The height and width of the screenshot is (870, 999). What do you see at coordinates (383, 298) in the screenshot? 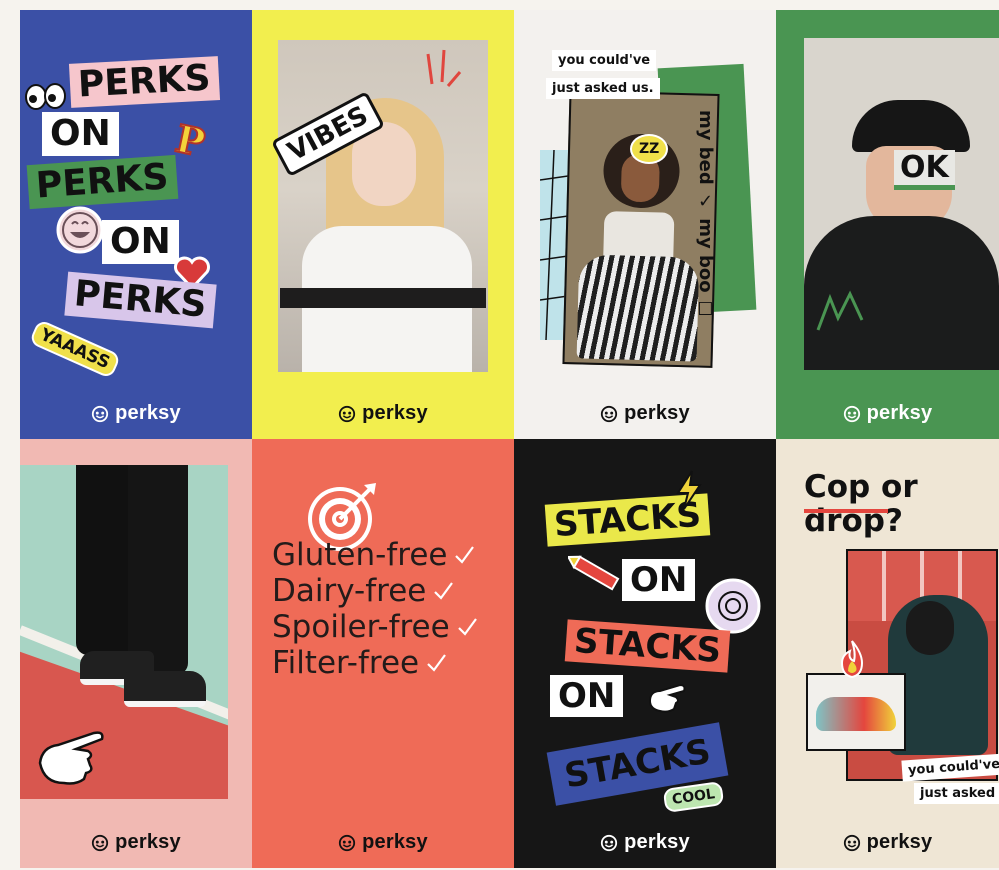
I see `sleeve-shape` at bounding box center [383, 298].